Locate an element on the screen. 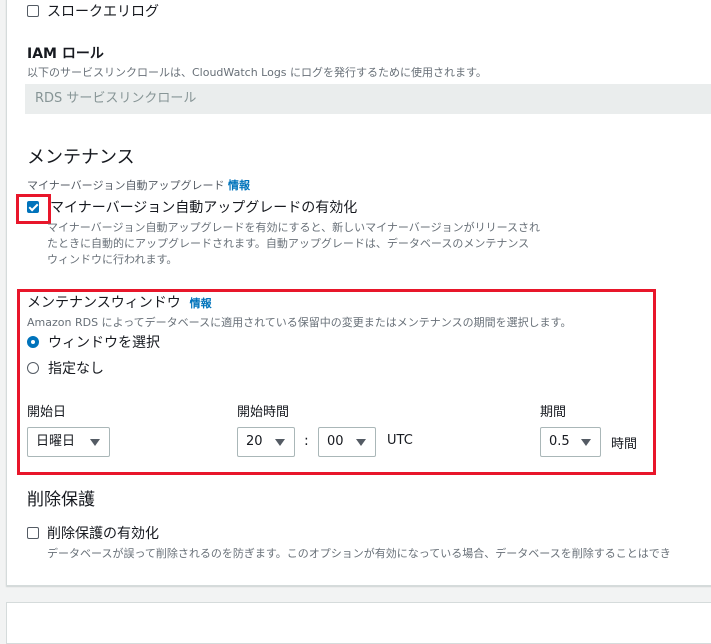  start-day-label: 開始日 is located at coordinates (47, 412).